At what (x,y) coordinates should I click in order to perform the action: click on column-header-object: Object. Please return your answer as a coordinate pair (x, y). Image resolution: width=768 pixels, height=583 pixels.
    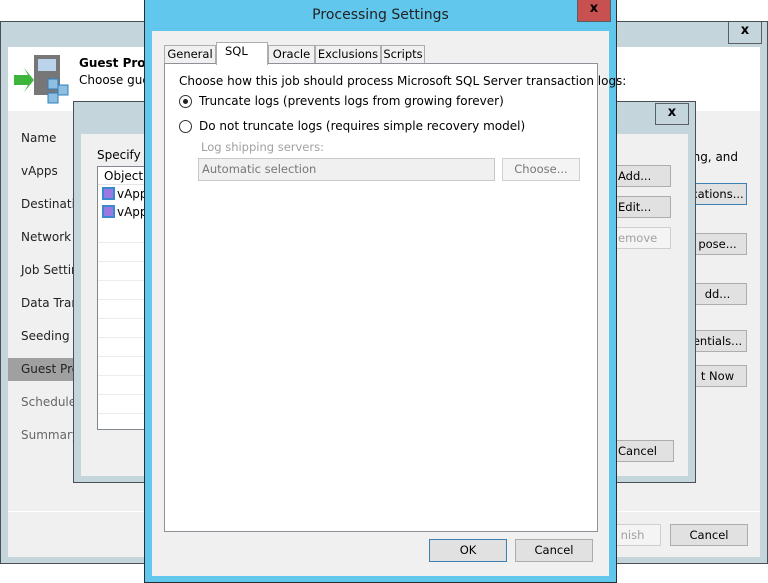
    Looking at the image, I should click on (123, 176).